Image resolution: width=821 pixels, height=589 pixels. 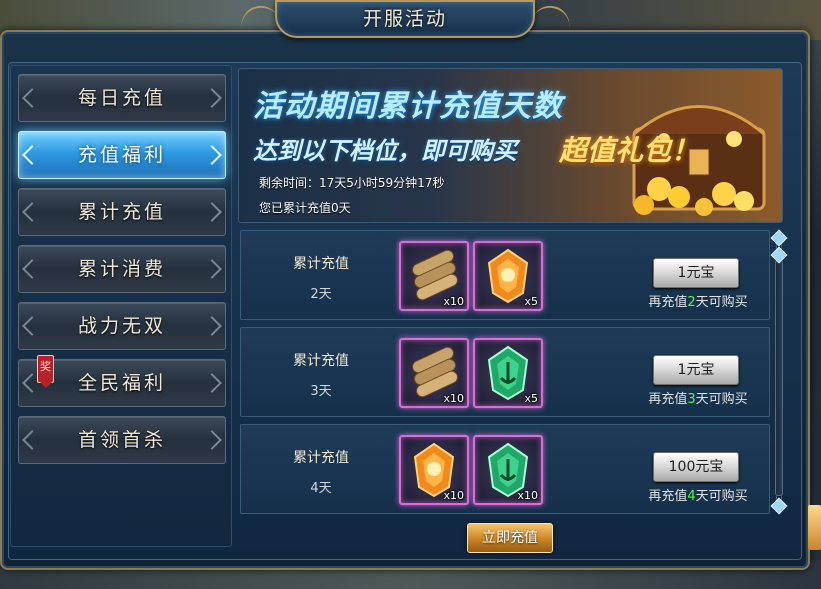 What do you see at coordinates (321, 294) in the screenshot?
I see `requirement-days: 2天` at bounding box center [321, 294].